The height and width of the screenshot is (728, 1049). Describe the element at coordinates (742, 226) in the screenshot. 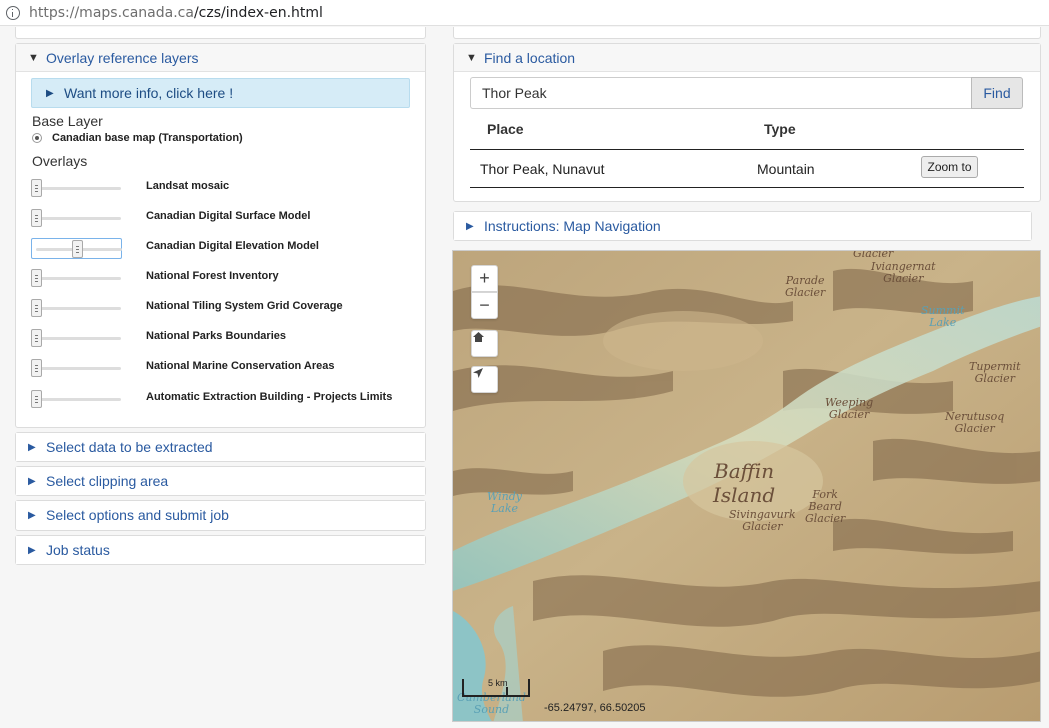

I see `instructions-panel: ▶ Instructions: Map Navigation` at that location.